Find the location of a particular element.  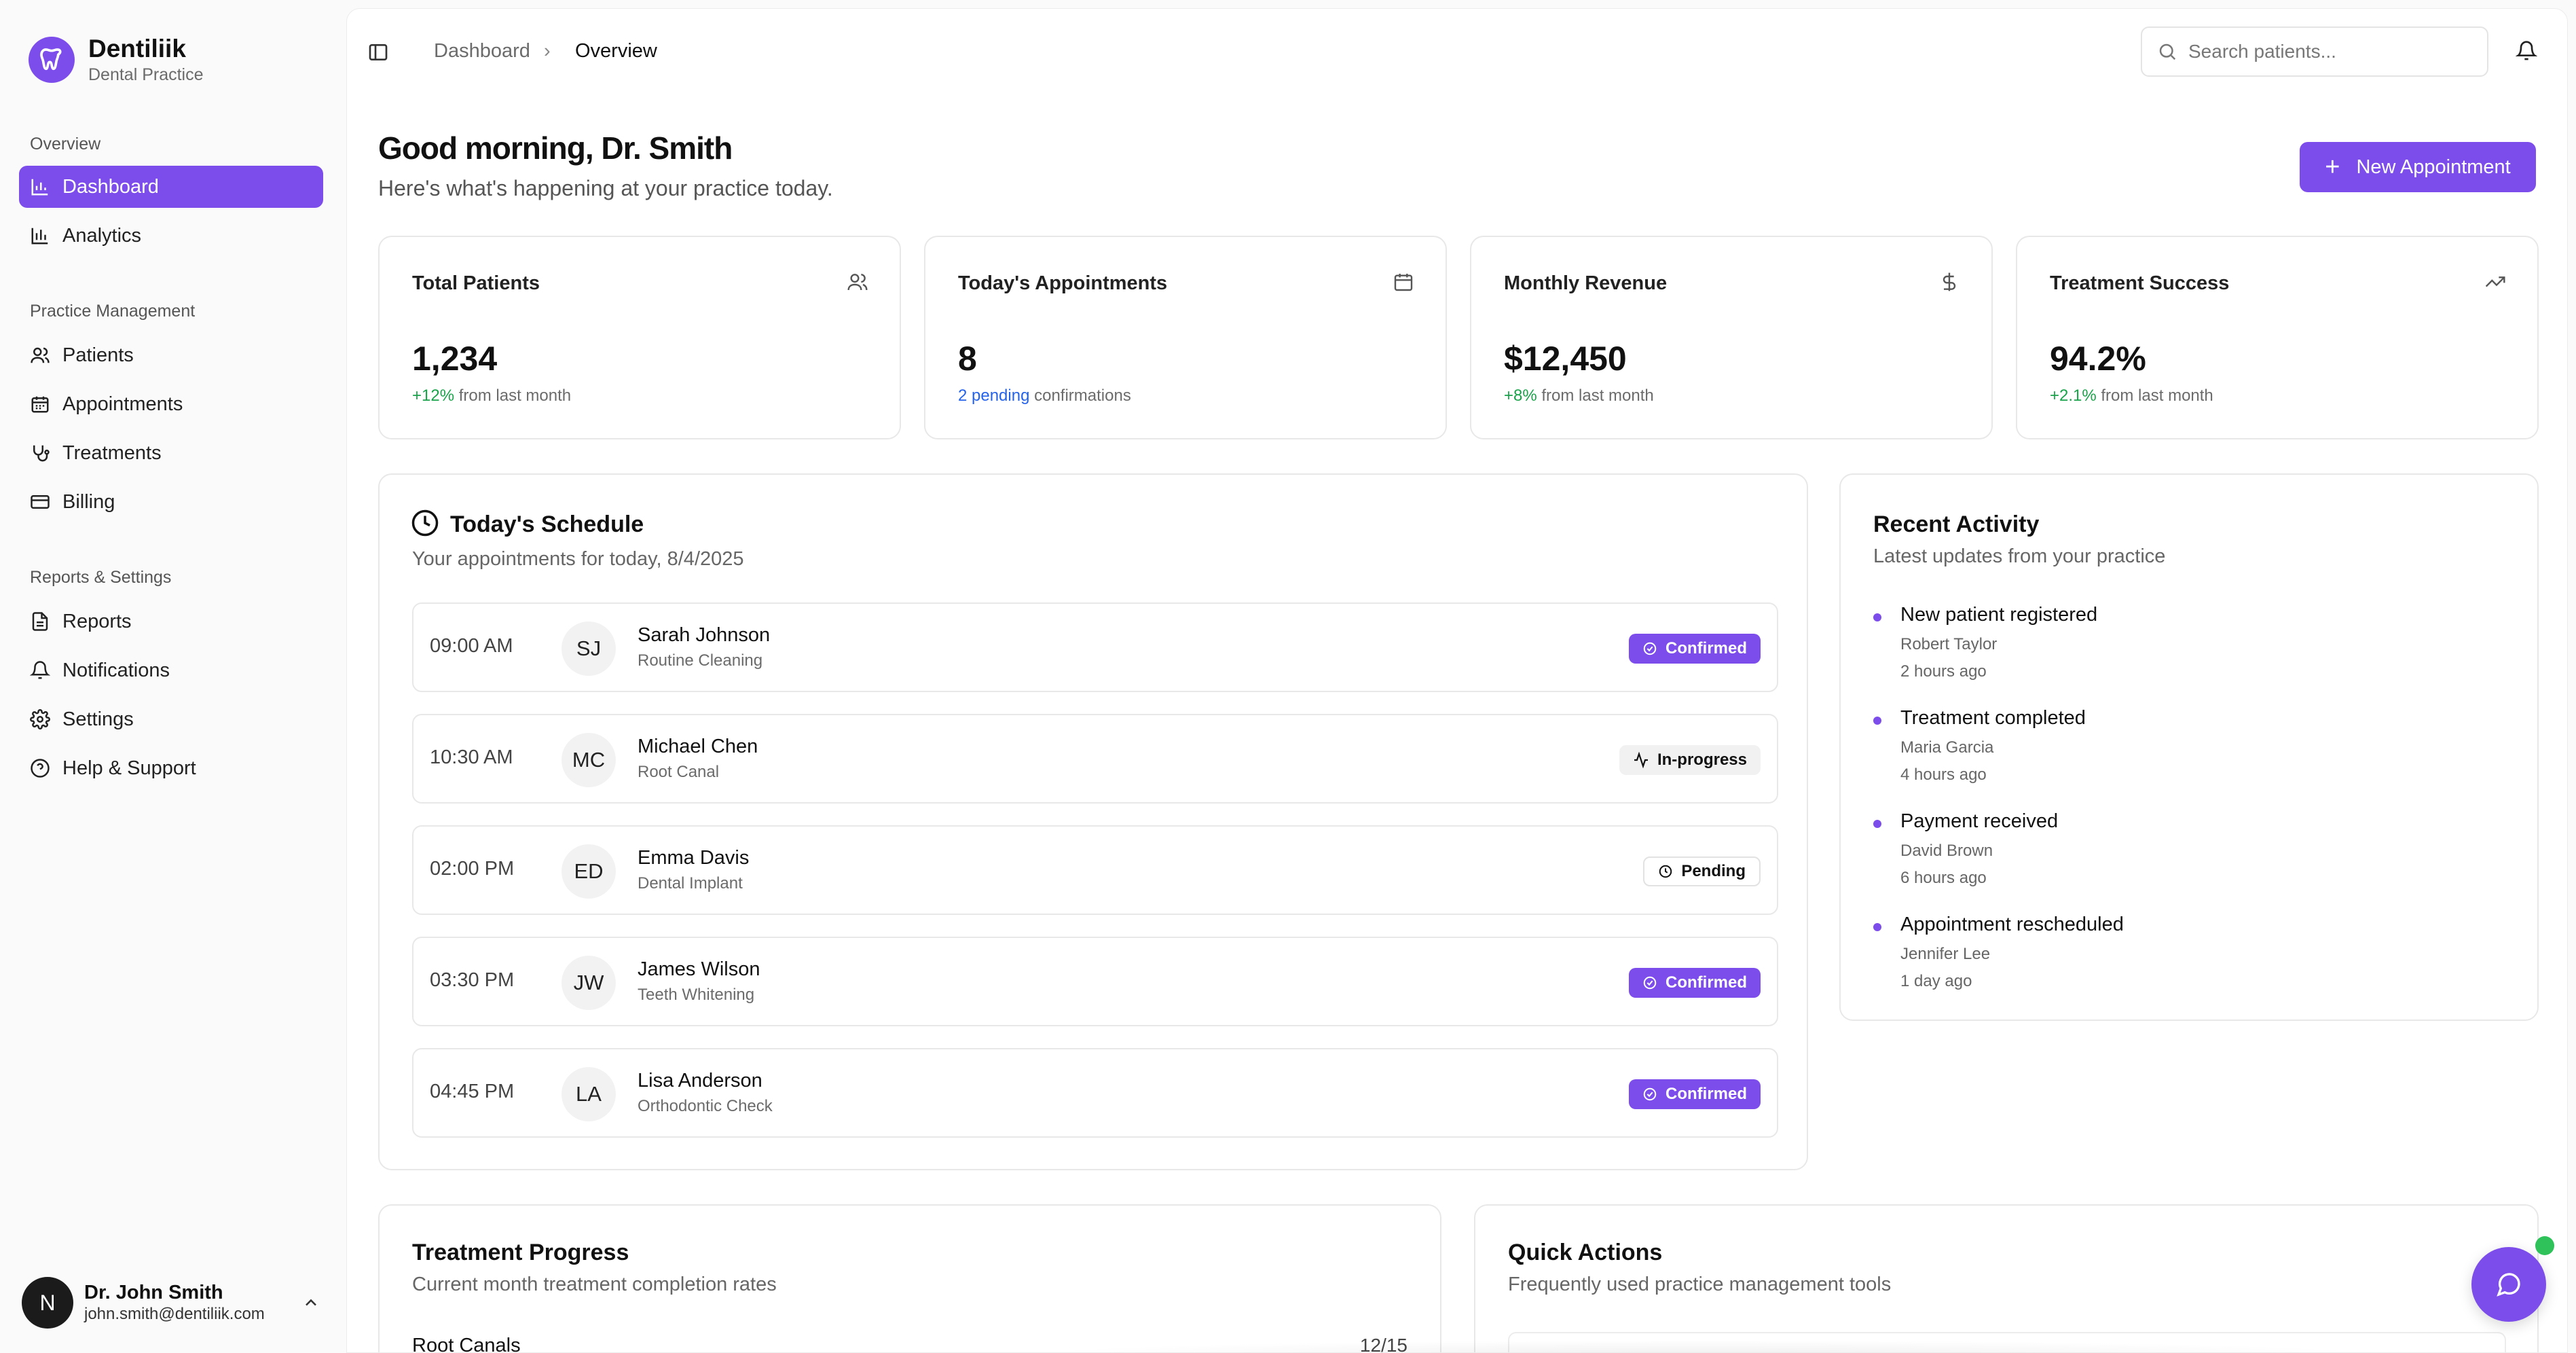

activity-icon is located at coordinates (1641, 760).